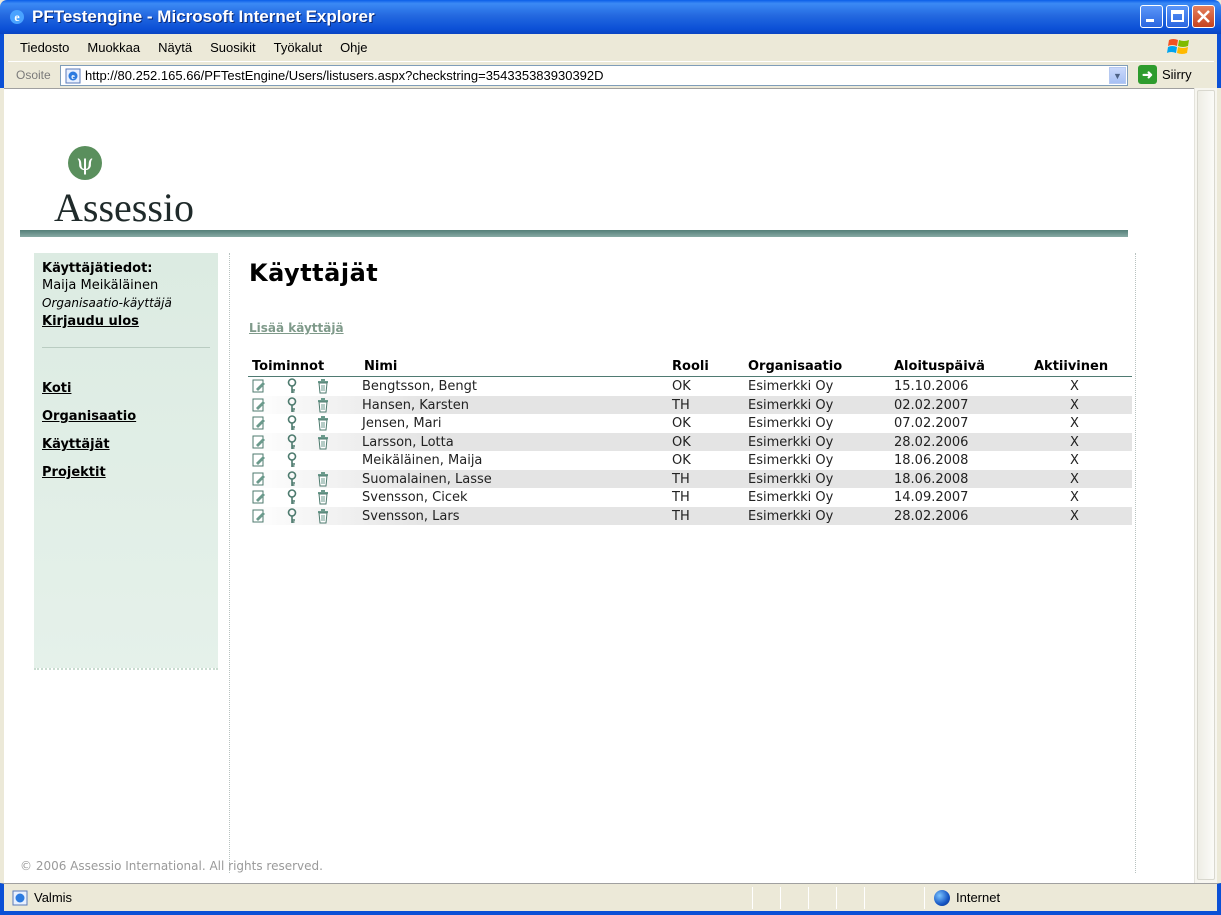  Describe the element at coordinates (931, 405) in the screenshot. I see `cell-start-date: 02.02.2007` at that location.